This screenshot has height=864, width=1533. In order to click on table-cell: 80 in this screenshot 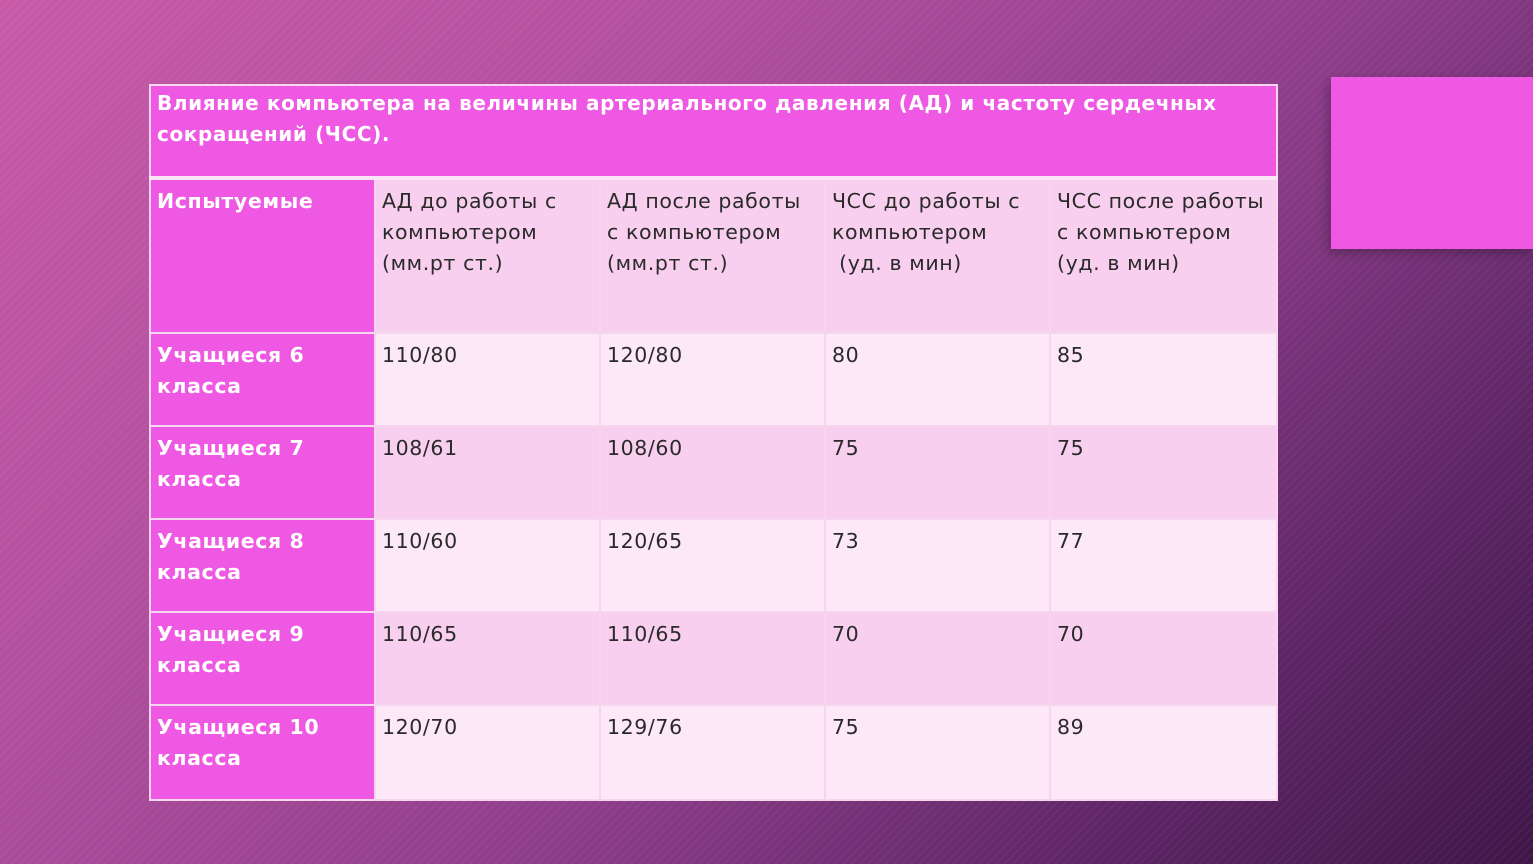, I will do `click(937, 379)`.